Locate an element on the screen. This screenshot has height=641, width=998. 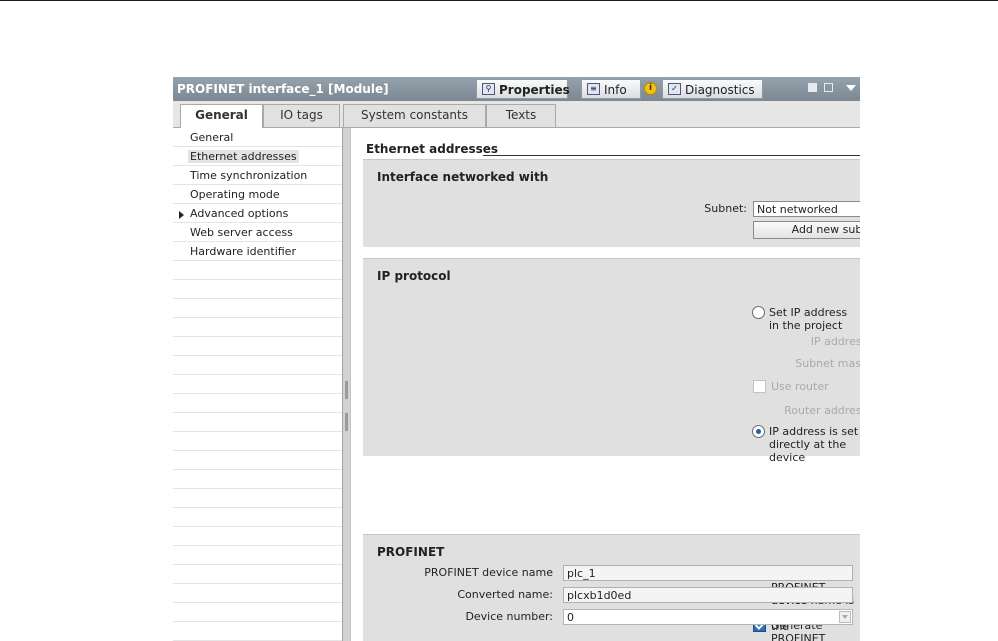
window-title: PROFINET interface_1 [Module] is located at coordinates (283, 89).